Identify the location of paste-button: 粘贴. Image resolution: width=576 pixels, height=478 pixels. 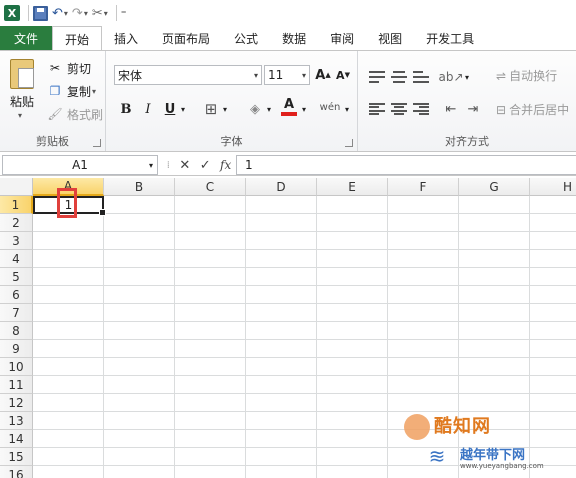
(22, 101).